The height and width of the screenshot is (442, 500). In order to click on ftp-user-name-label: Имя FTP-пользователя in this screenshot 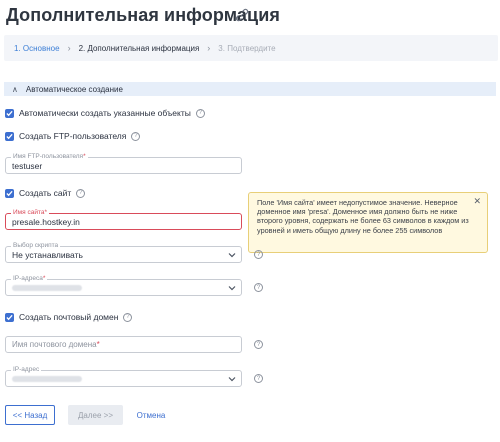, I will do `click(48, 156)`.